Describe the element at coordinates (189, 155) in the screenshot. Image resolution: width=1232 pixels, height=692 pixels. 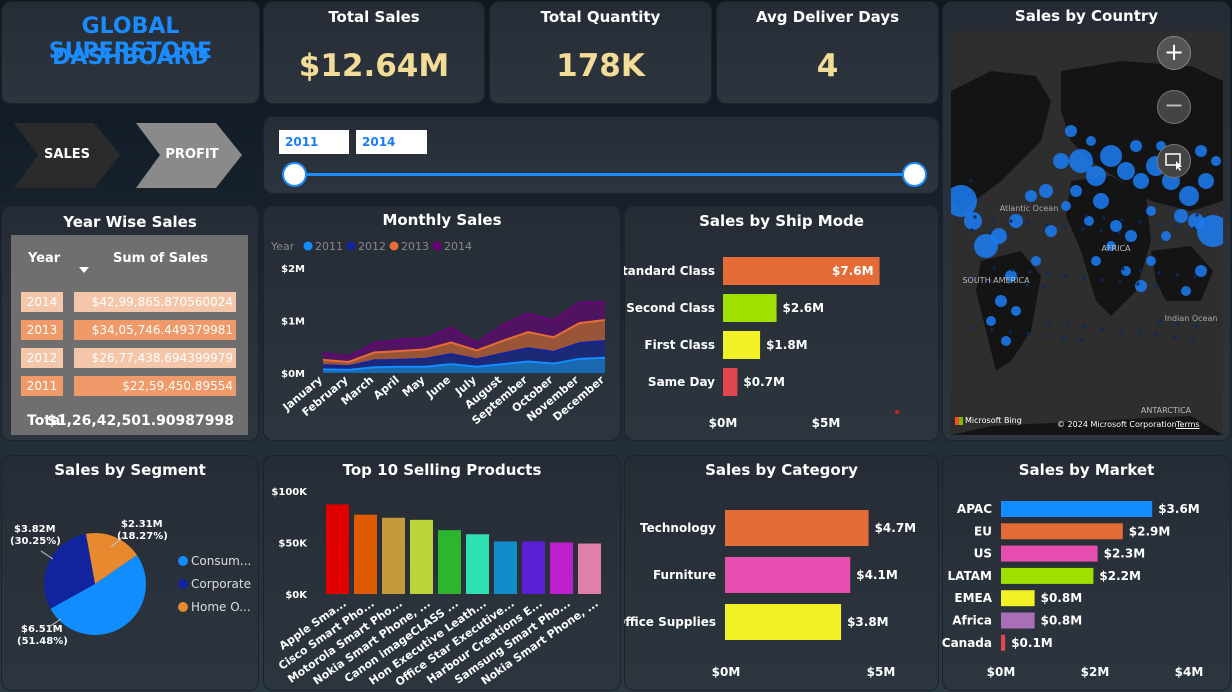
I see `profit-nav-button: PROFIT` at that location.